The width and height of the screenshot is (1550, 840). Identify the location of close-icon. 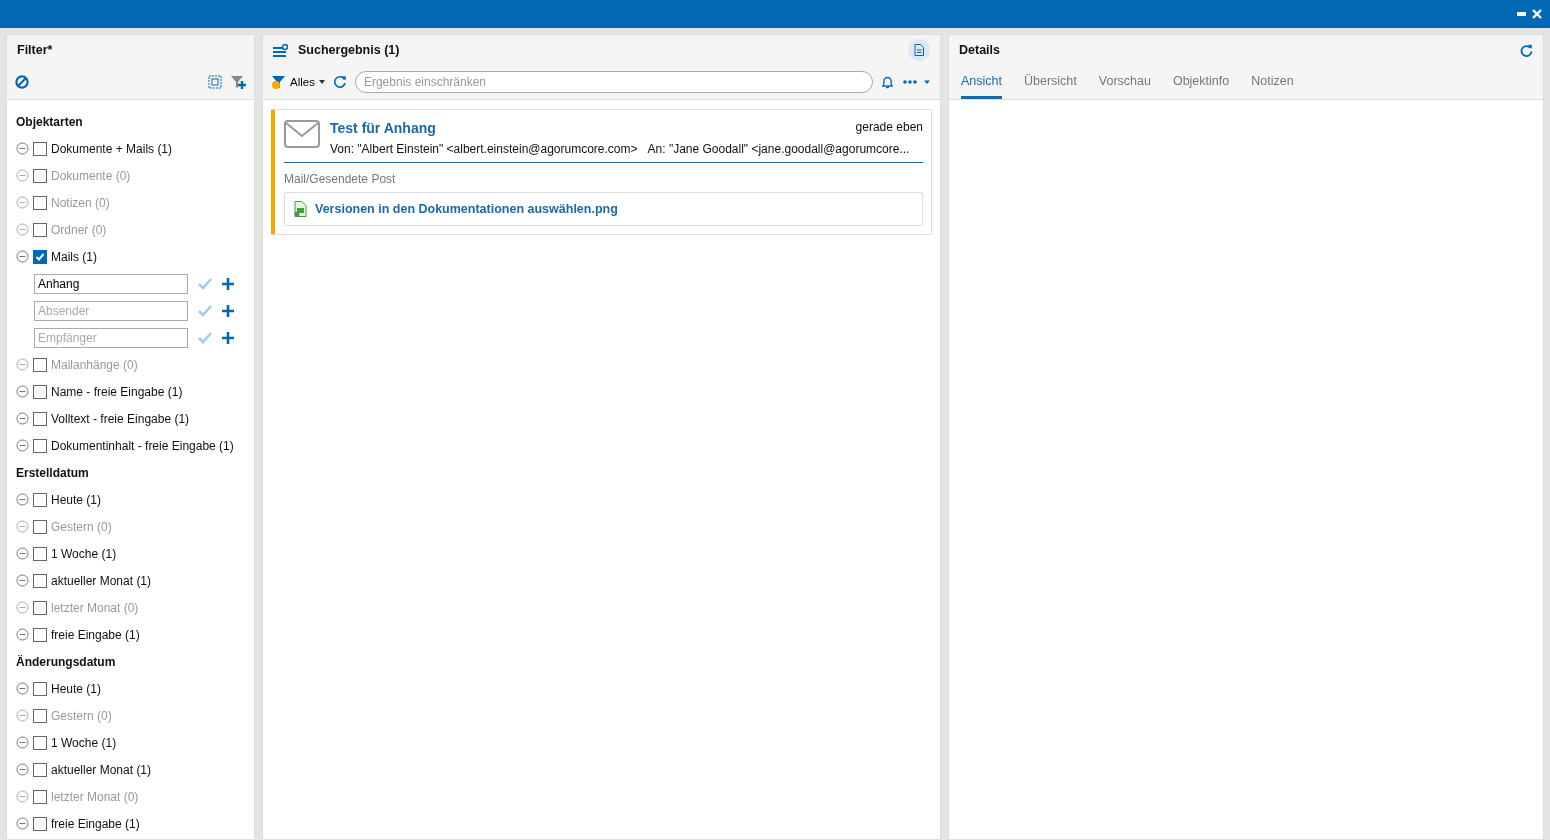
(1537, 14).